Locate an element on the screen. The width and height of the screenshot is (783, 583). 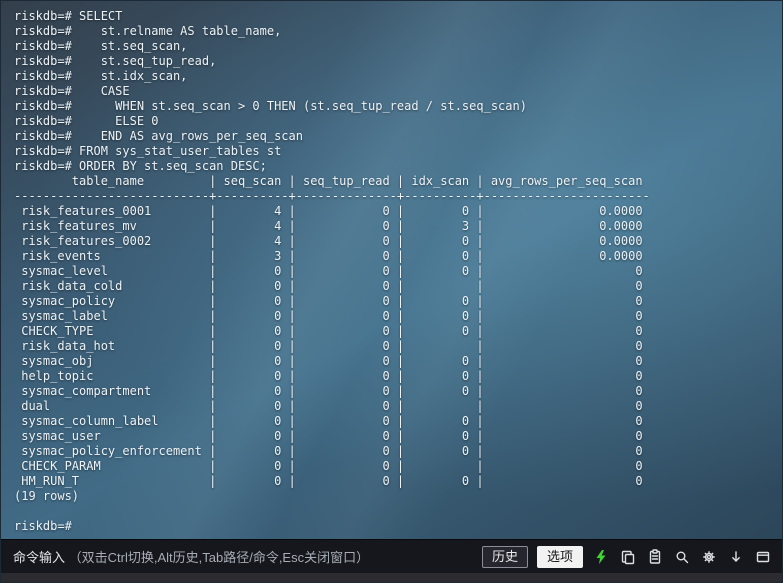
paste-icon is located at coordinates (655, 557).